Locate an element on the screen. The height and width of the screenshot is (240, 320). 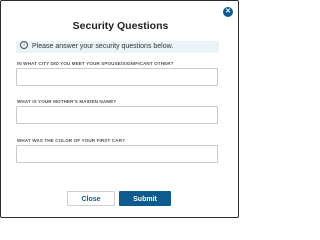
submit-button: Submit is located at coordinates (145, 198).